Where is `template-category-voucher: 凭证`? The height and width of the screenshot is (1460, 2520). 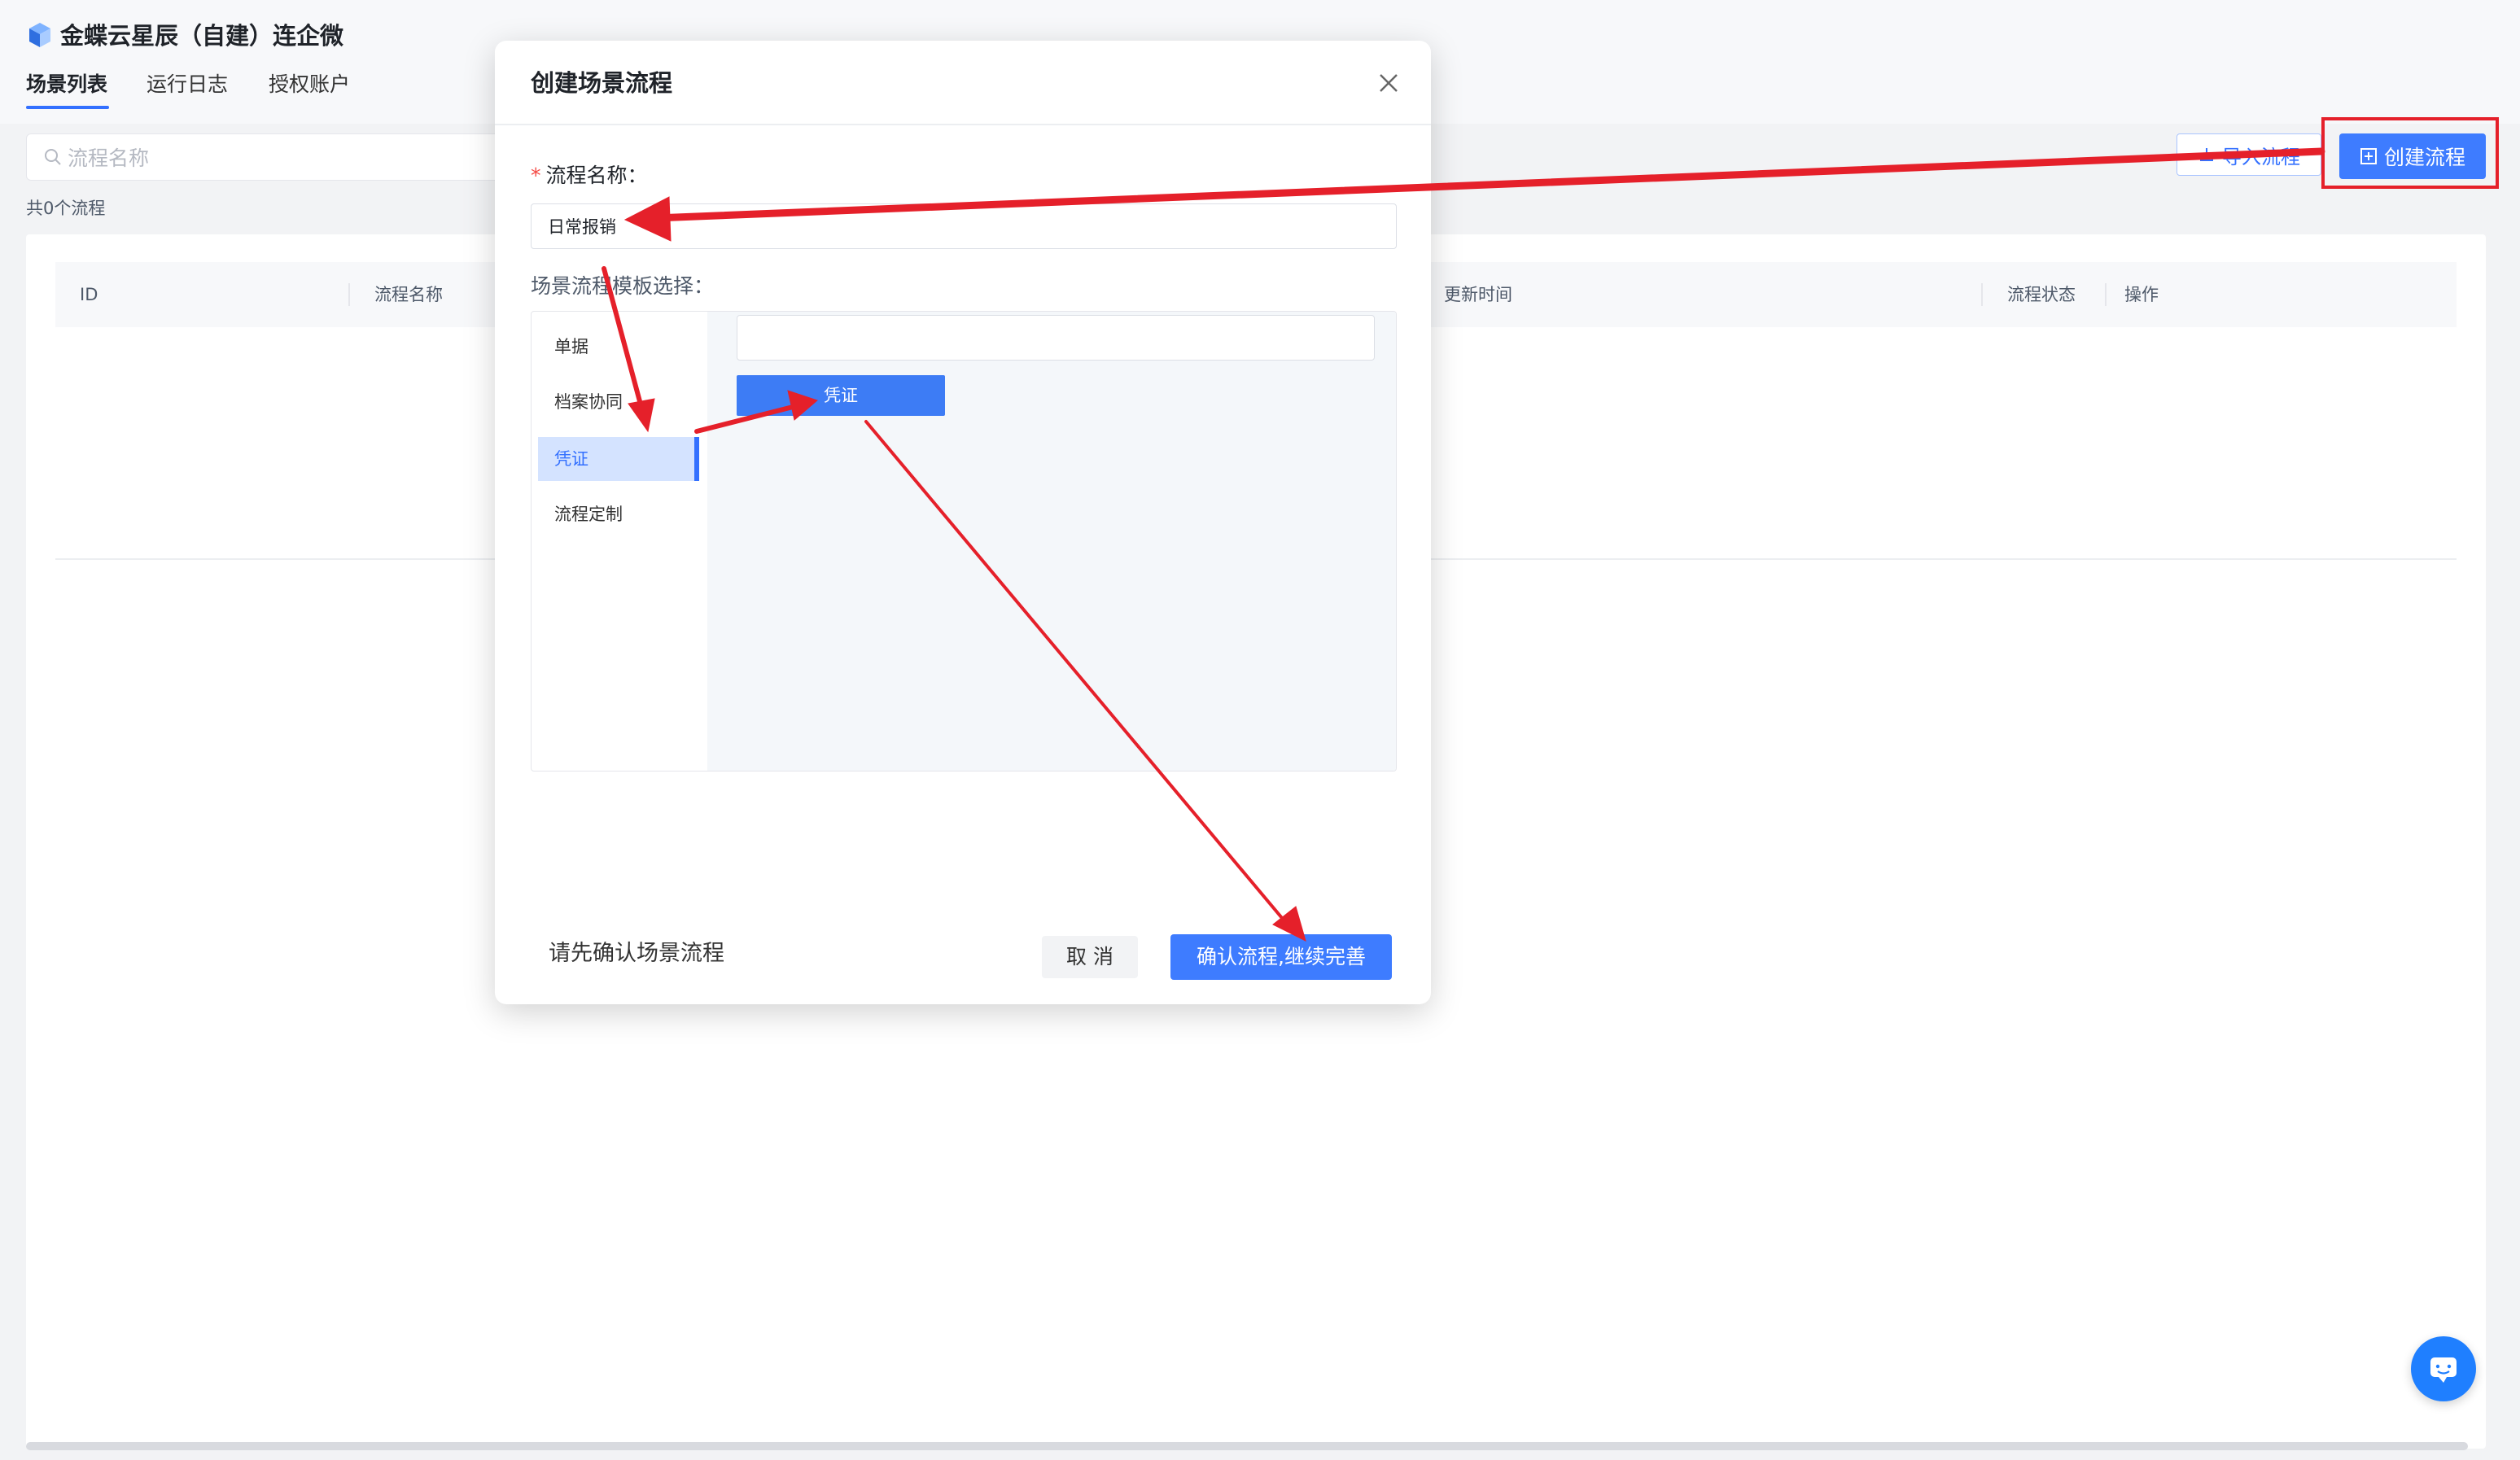
template-category-voucher: 凭证 is located at coordinates (618, 459).